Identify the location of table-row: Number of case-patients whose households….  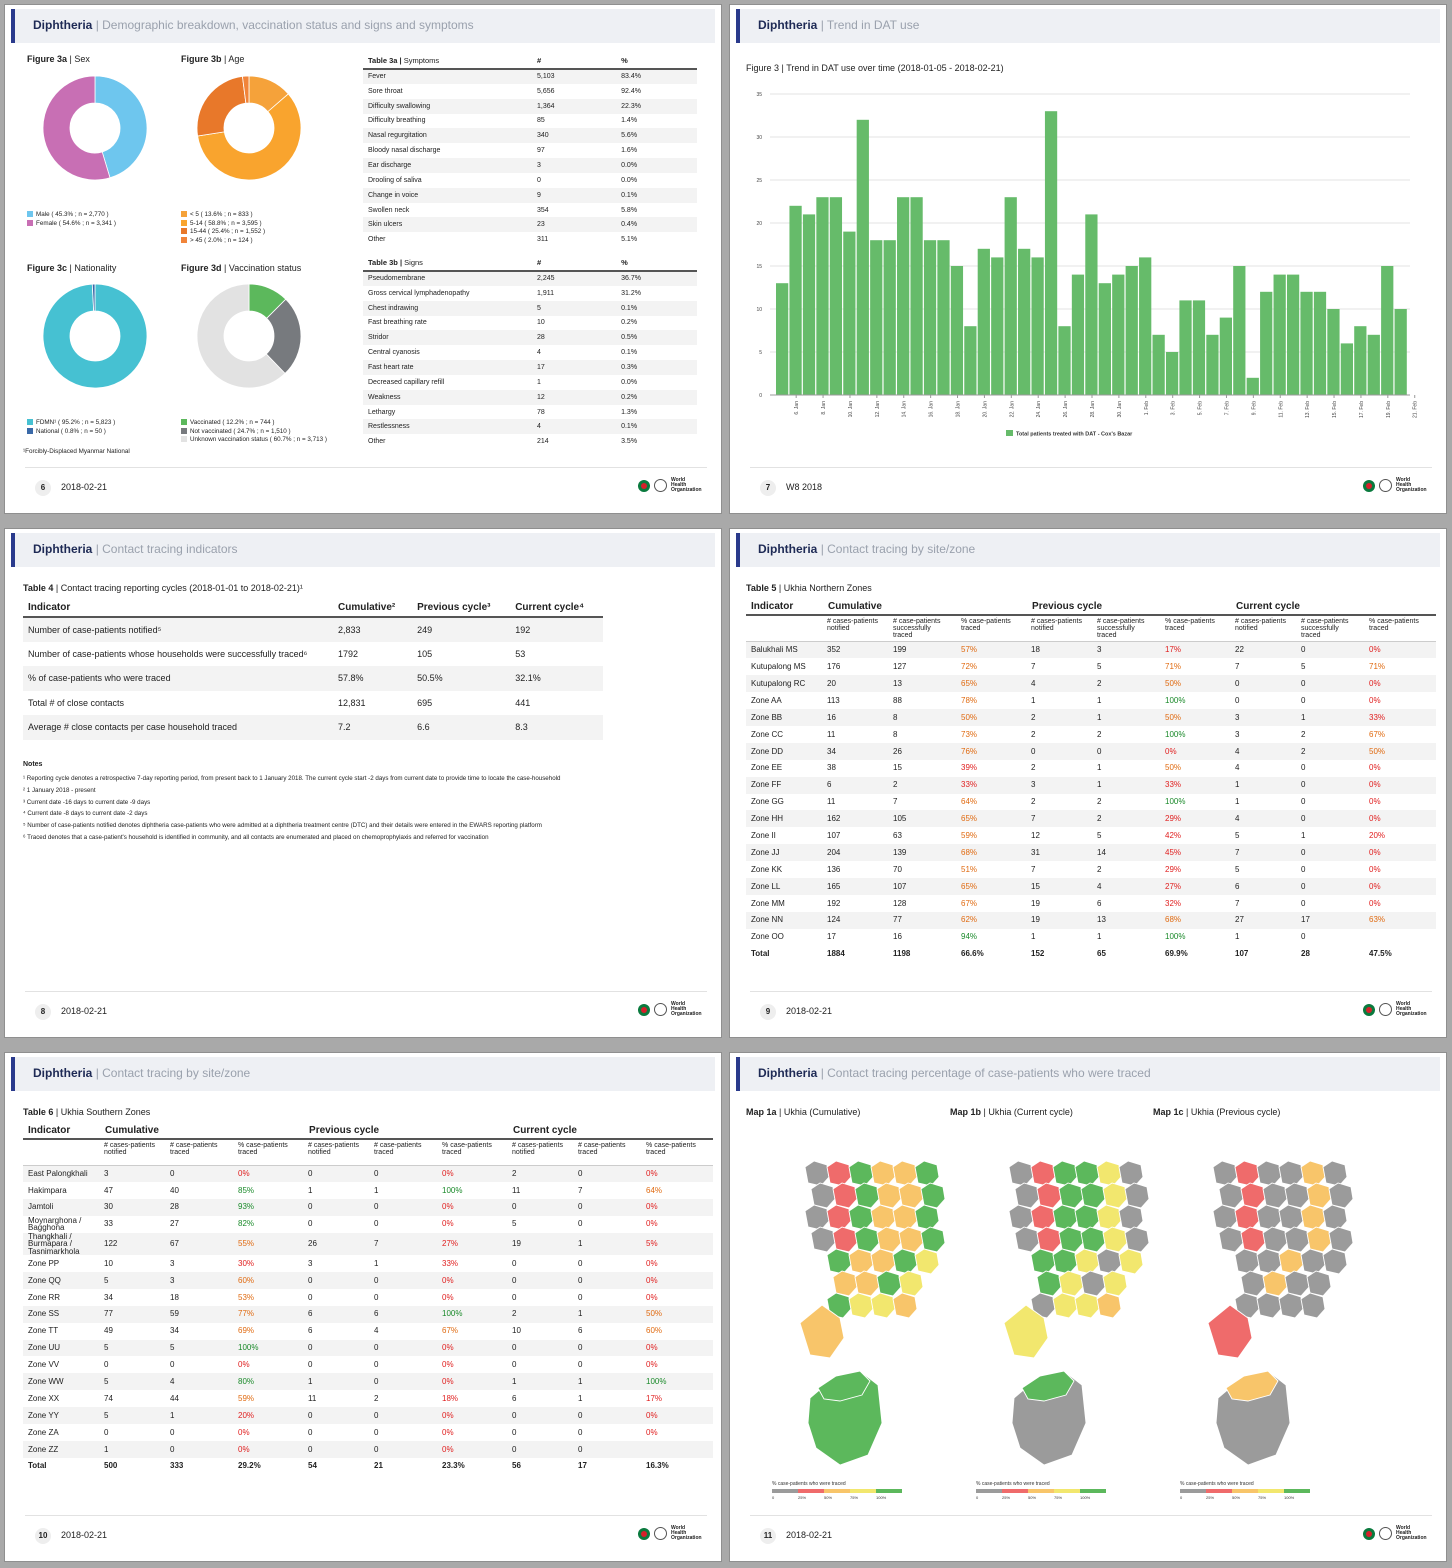
(313, 654).